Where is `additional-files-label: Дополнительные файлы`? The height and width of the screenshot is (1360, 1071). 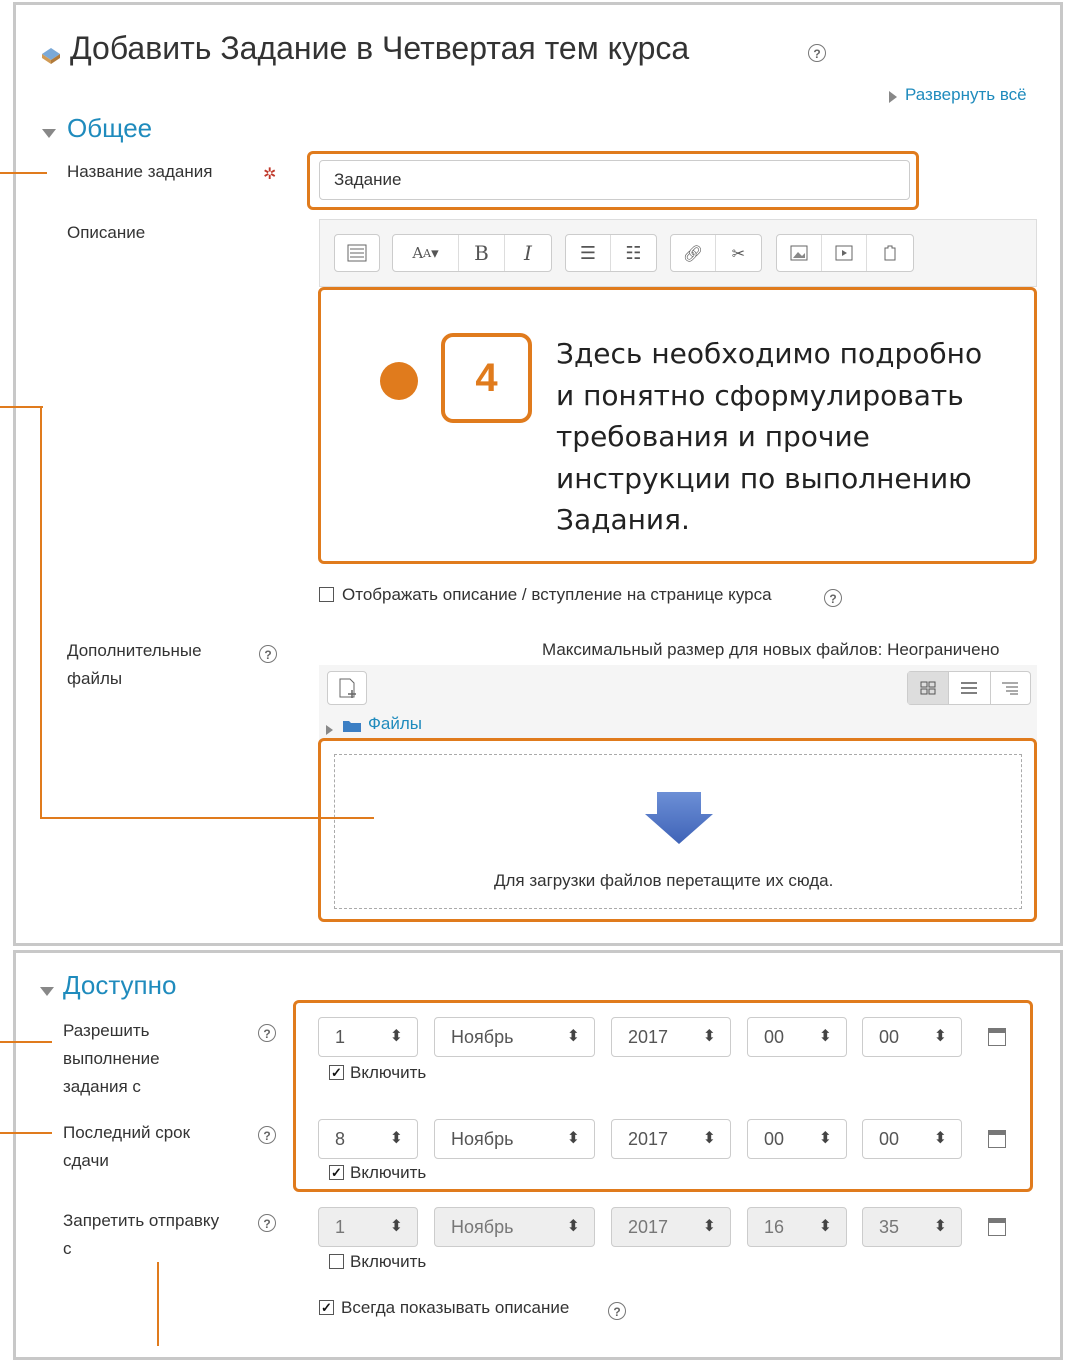
additional-files-label: Дополнительные файлы is located at coordinates (134, 665).